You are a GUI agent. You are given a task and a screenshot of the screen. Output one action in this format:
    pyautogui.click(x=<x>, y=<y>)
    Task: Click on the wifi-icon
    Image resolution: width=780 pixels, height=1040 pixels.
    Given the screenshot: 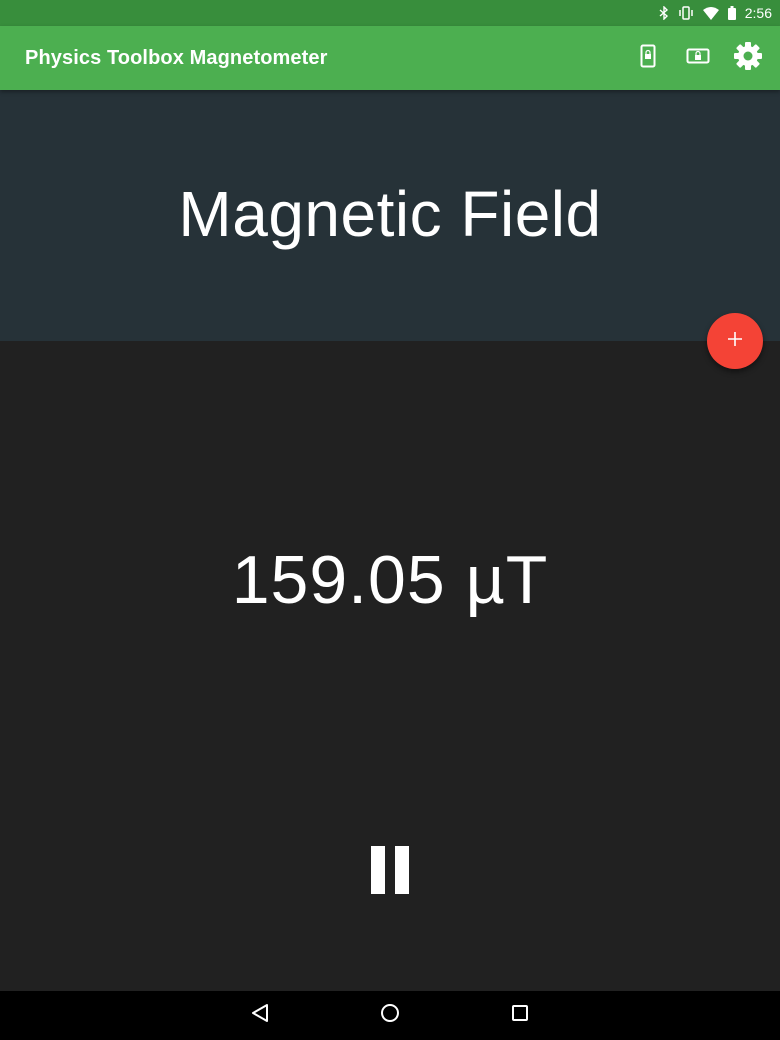 What is the action you would take?
    pyautogui.click(x=710, y=13)
    